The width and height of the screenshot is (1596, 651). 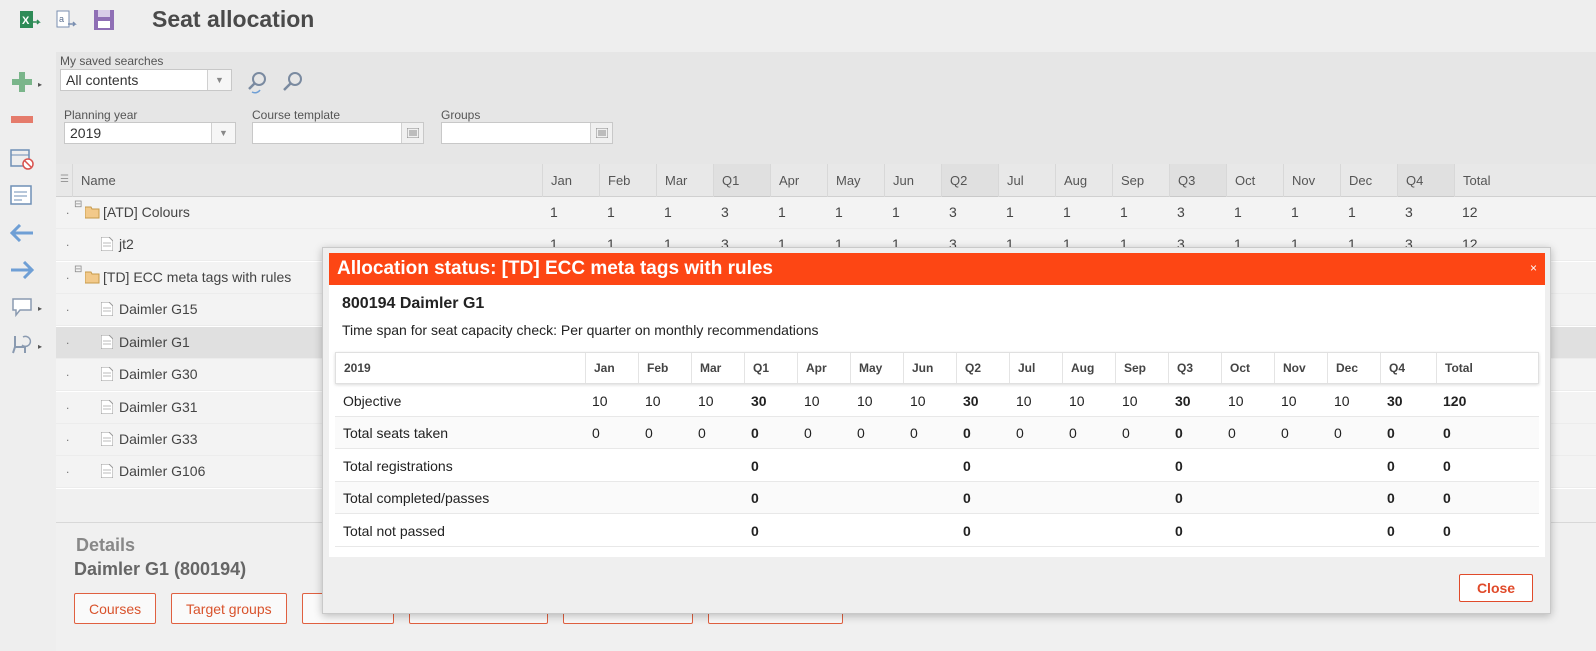 I want to click on row-label: Objective, so click(x=372, y=401).